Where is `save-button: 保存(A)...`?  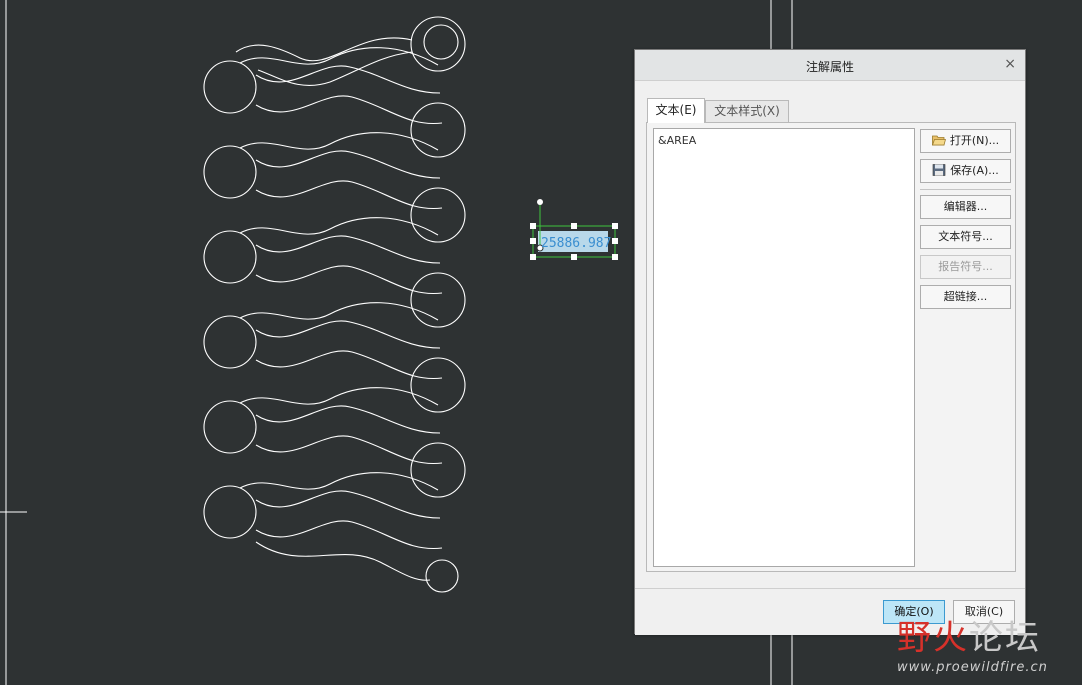 save-button: 保存(A)... is located at coordinates (965, 171).